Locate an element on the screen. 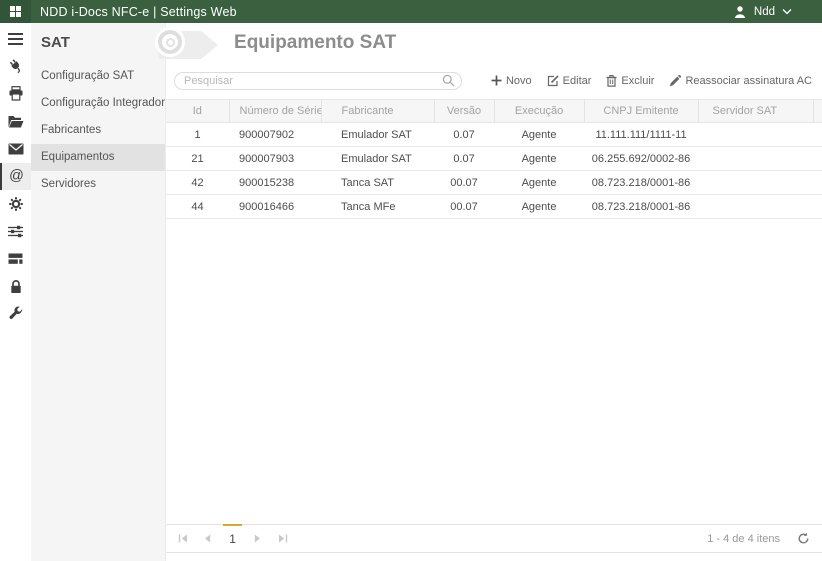  sidebar-item-equipamentos: Equipamentos is located at coordinates (98, 157).